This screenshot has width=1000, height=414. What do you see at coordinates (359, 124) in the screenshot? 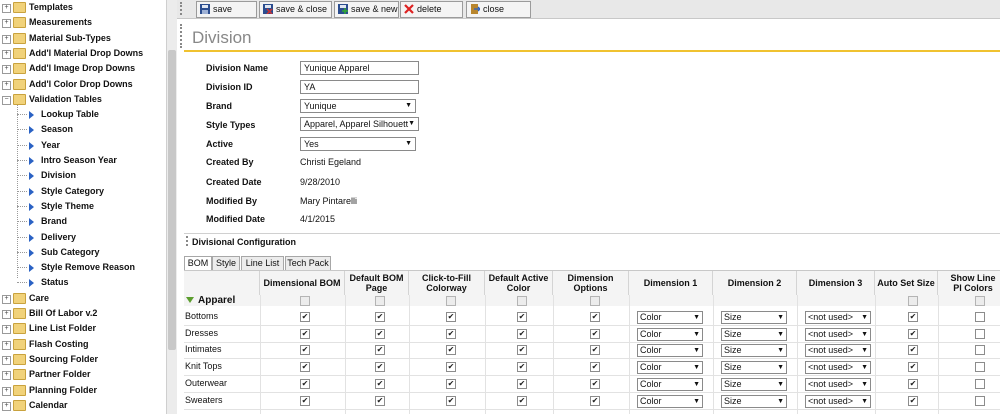
I see `style-types-select: Apparel, Apparel Silhouett ▼` at bounding box center [359, 124].